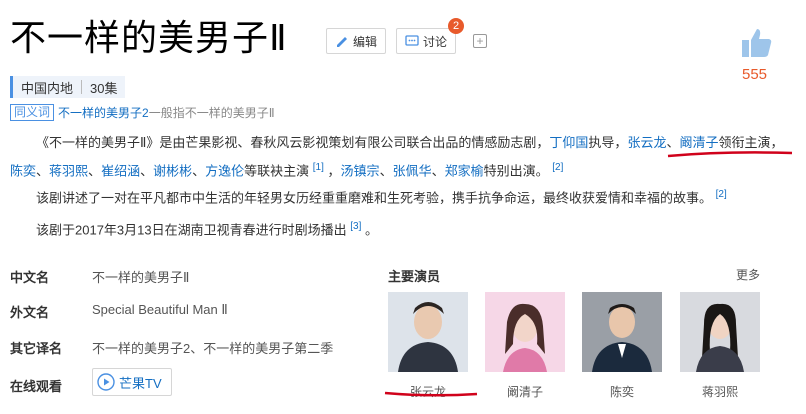 The width and height of the screenshot is (806, 414). Describe the element at coordinates (524, 392) in the screenshot. I see `cast-name: 阚清子` at that location.